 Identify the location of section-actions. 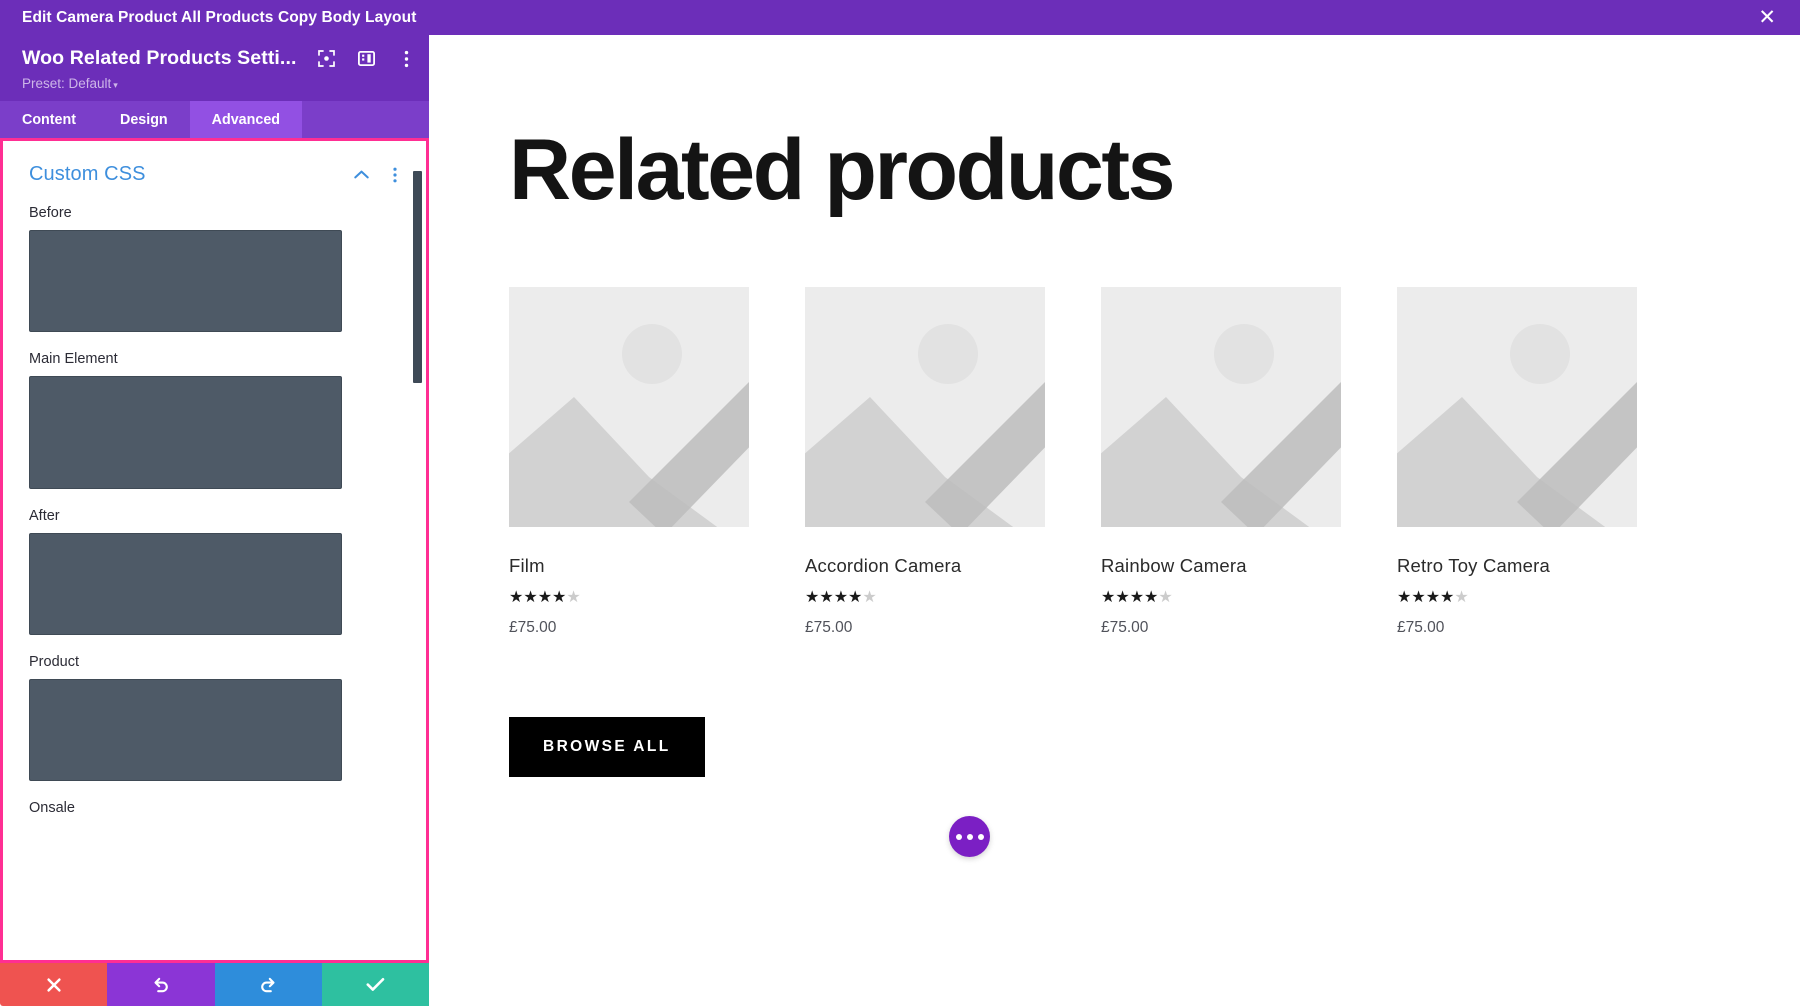
(370, 175).